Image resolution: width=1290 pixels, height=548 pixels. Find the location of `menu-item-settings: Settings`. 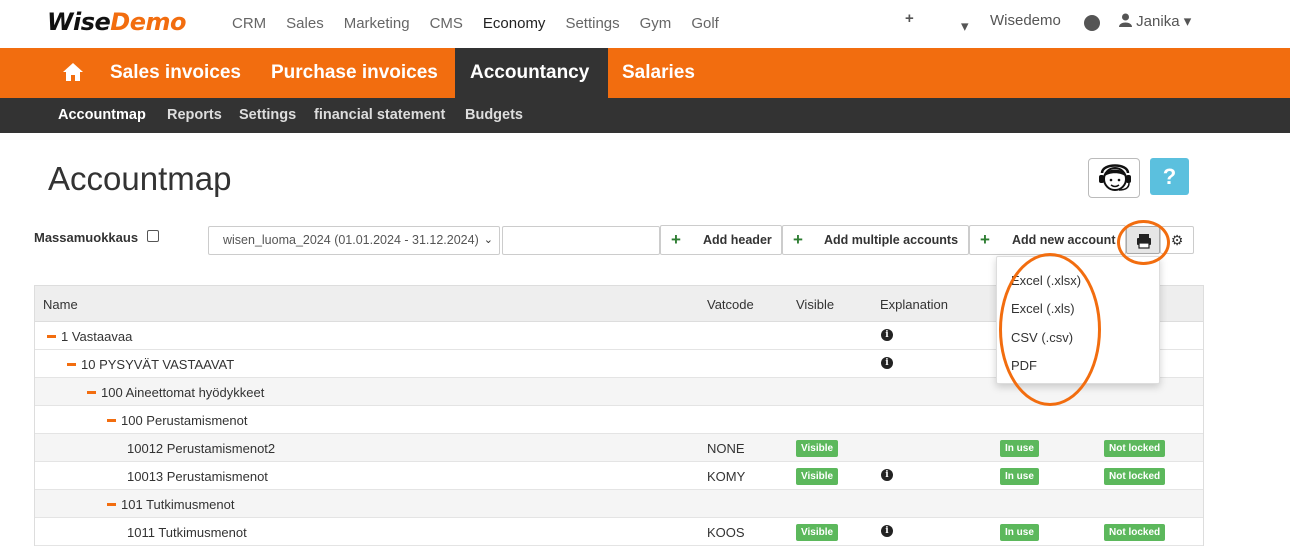

menu-item-settings: Settings is located at coordinates (592, 23).